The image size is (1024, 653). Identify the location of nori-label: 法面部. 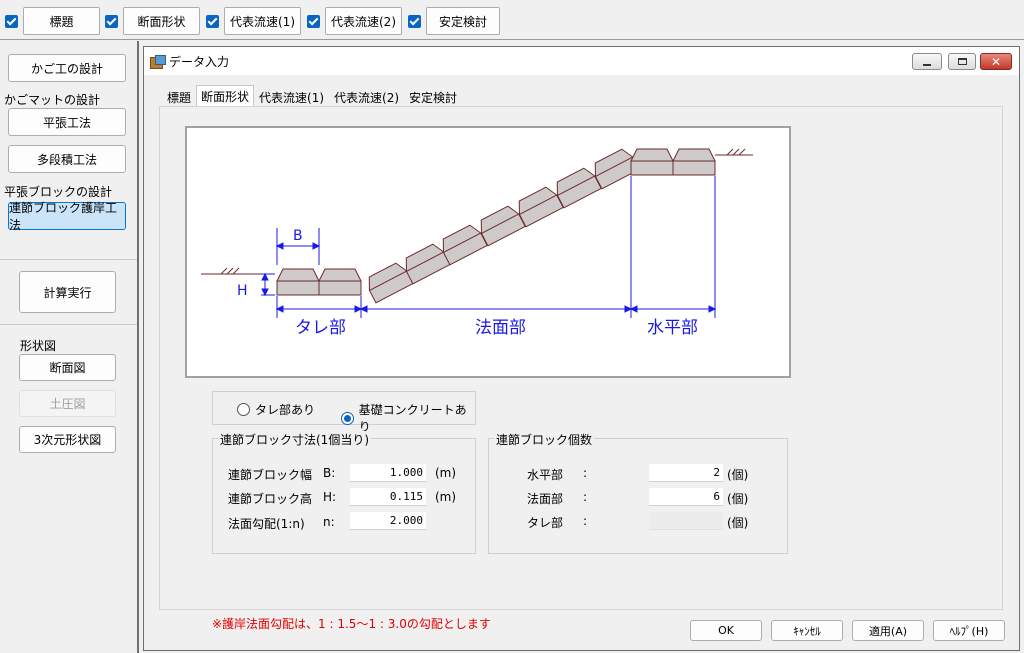
(545, 499).